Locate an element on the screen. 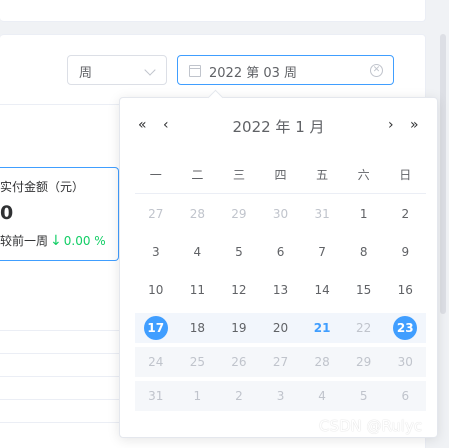 This screenshot has width=449, height=448. day-cell-label: 17 is located at coordinates (155, 328).